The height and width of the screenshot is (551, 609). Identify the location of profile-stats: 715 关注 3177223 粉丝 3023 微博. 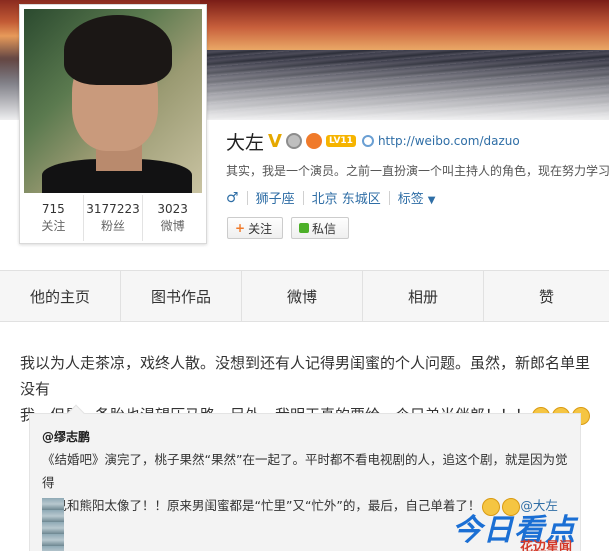
(113, 218).